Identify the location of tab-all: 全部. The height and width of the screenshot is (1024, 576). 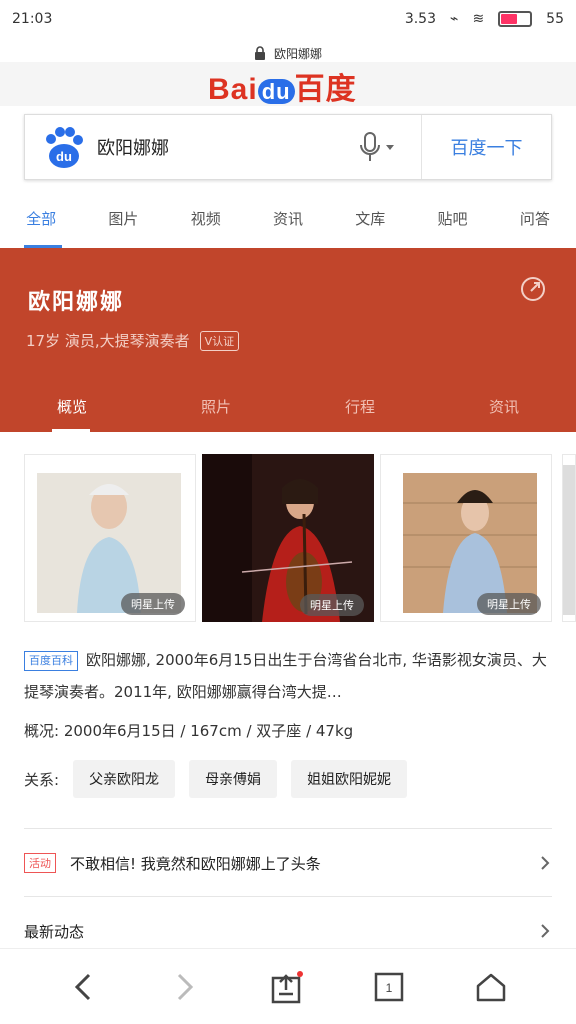
(41, 222).